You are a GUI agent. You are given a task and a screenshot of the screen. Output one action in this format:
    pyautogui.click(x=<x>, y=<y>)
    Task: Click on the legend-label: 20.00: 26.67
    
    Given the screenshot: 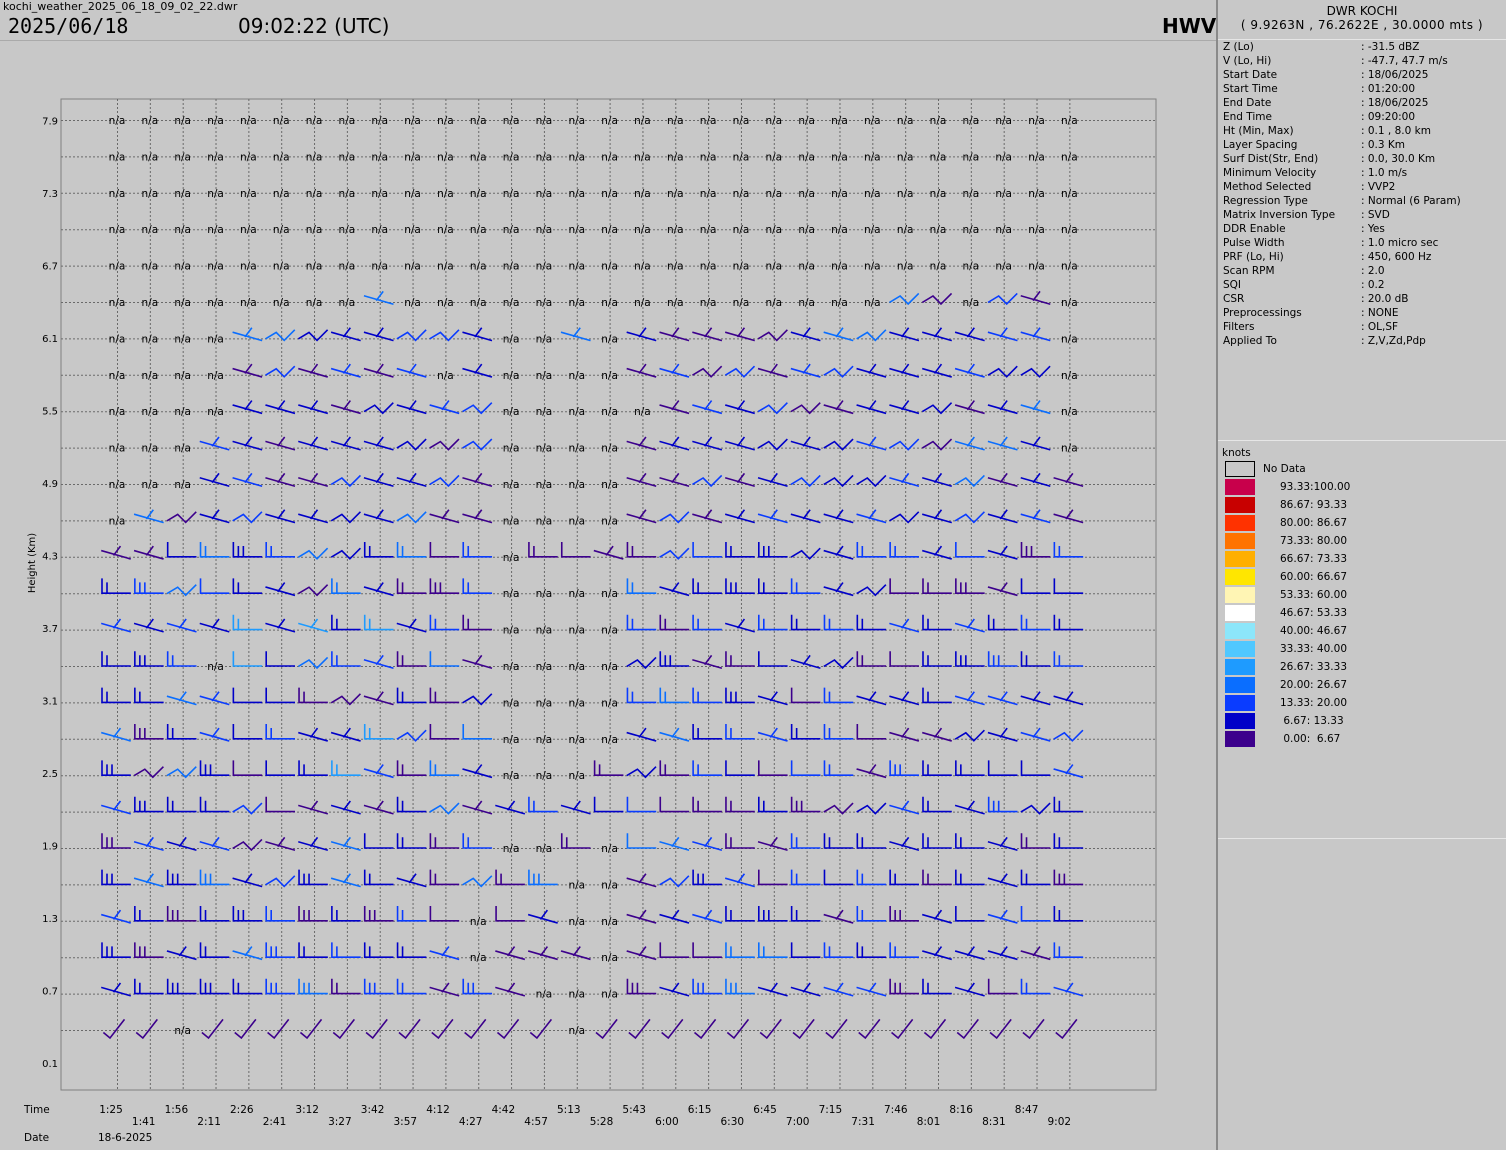 What is the action you would take?
    pyautogui.click(x=1313, y=685)
    